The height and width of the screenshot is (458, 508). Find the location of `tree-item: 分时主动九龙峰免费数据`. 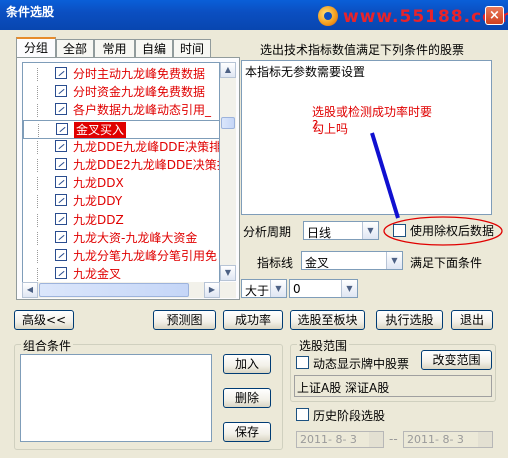

tree-item: 分时主动九龙峰免费数据 is located at coordinates (121, 74).